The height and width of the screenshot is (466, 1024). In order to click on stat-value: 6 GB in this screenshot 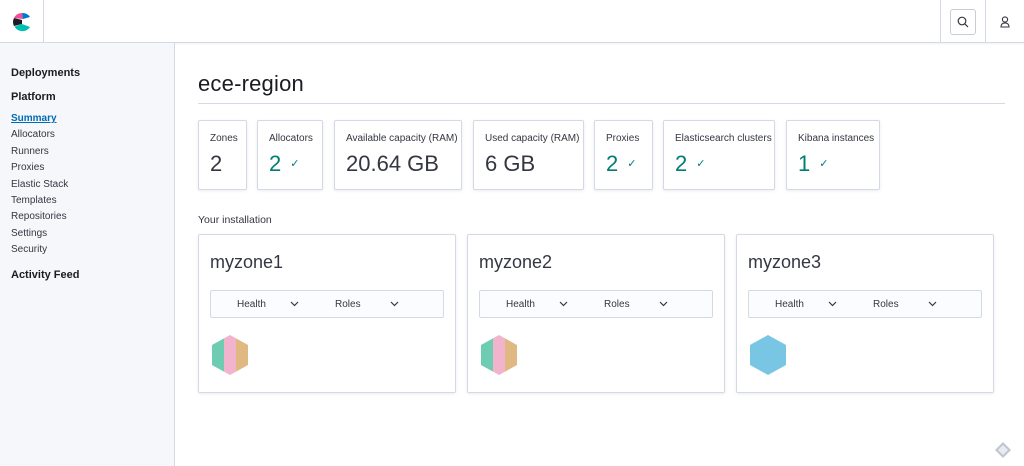, I will do `click(510, 163)`.